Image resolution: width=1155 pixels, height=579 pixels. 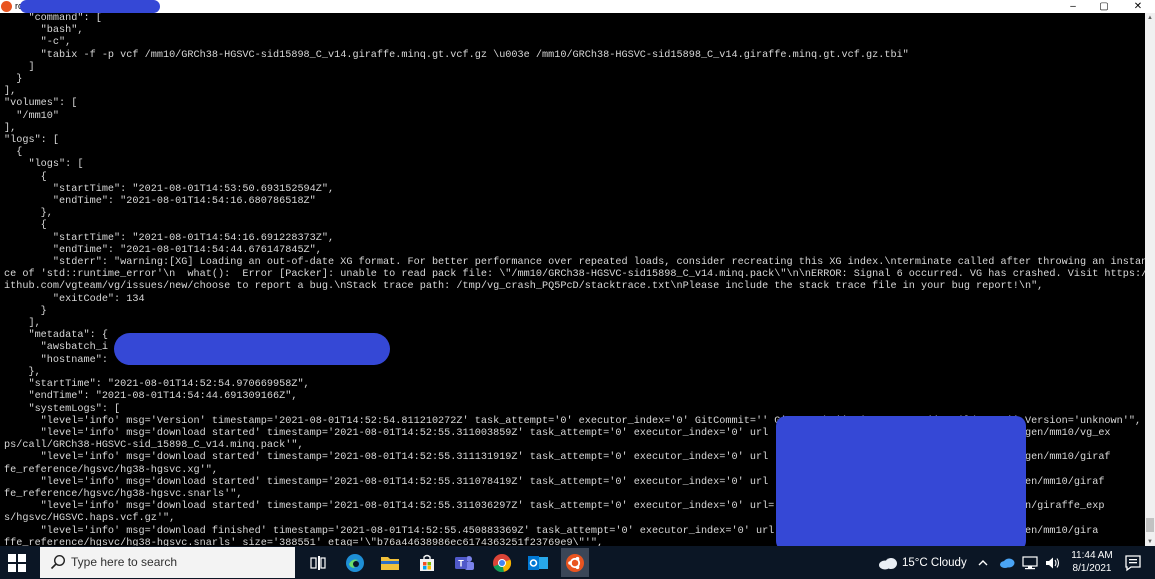 I want to click on outlook-icon, so click(x=538, y=562).